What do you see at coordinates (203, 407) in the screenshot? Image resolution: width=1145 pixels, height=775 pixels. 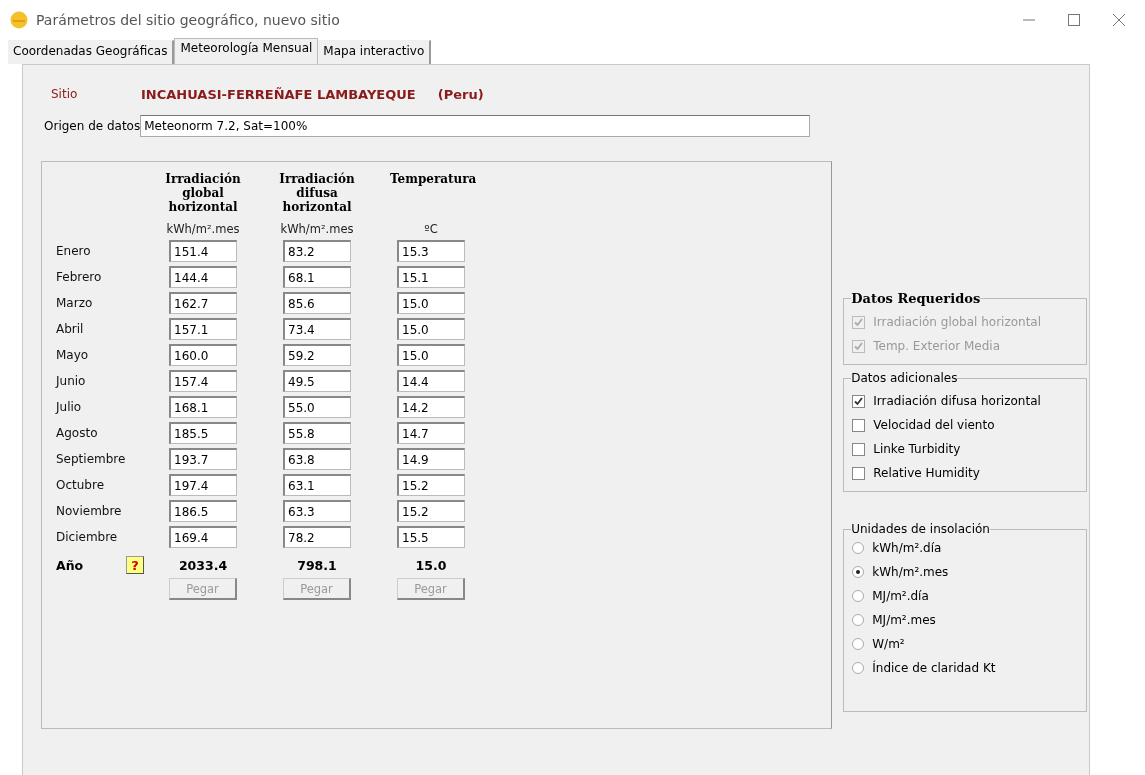 I see `value-field: 168.1` at bounding box center [203, 407].